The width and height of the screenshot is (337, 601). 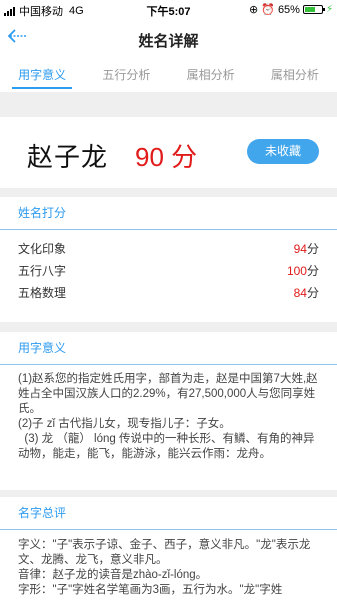 What do you see at coordinates (168, 41) in the screenshot?
I see `page-title: 姓名详解` at bounding box center [168, 41].